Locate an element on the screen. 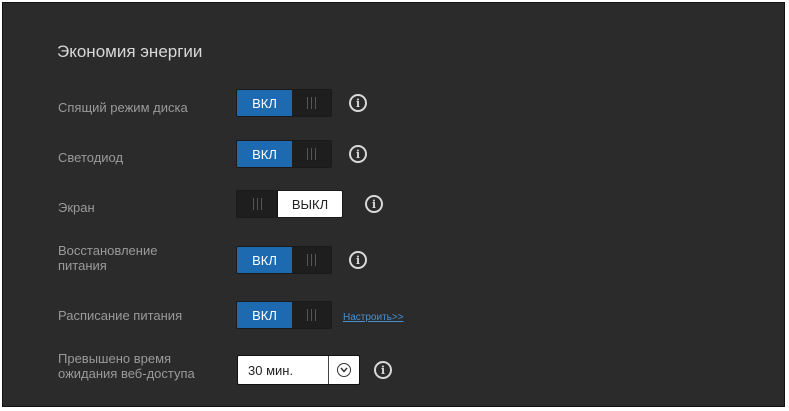  configure-link: Настроить>> is located at coordinates (373, 317).